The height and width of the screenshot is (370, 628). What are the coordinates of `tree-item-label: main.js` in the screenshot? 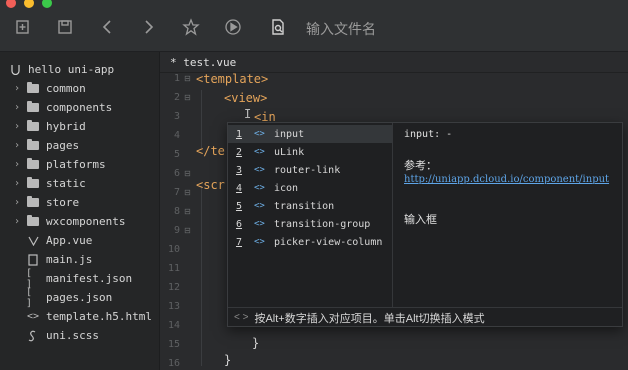 It's located at (69, 259).